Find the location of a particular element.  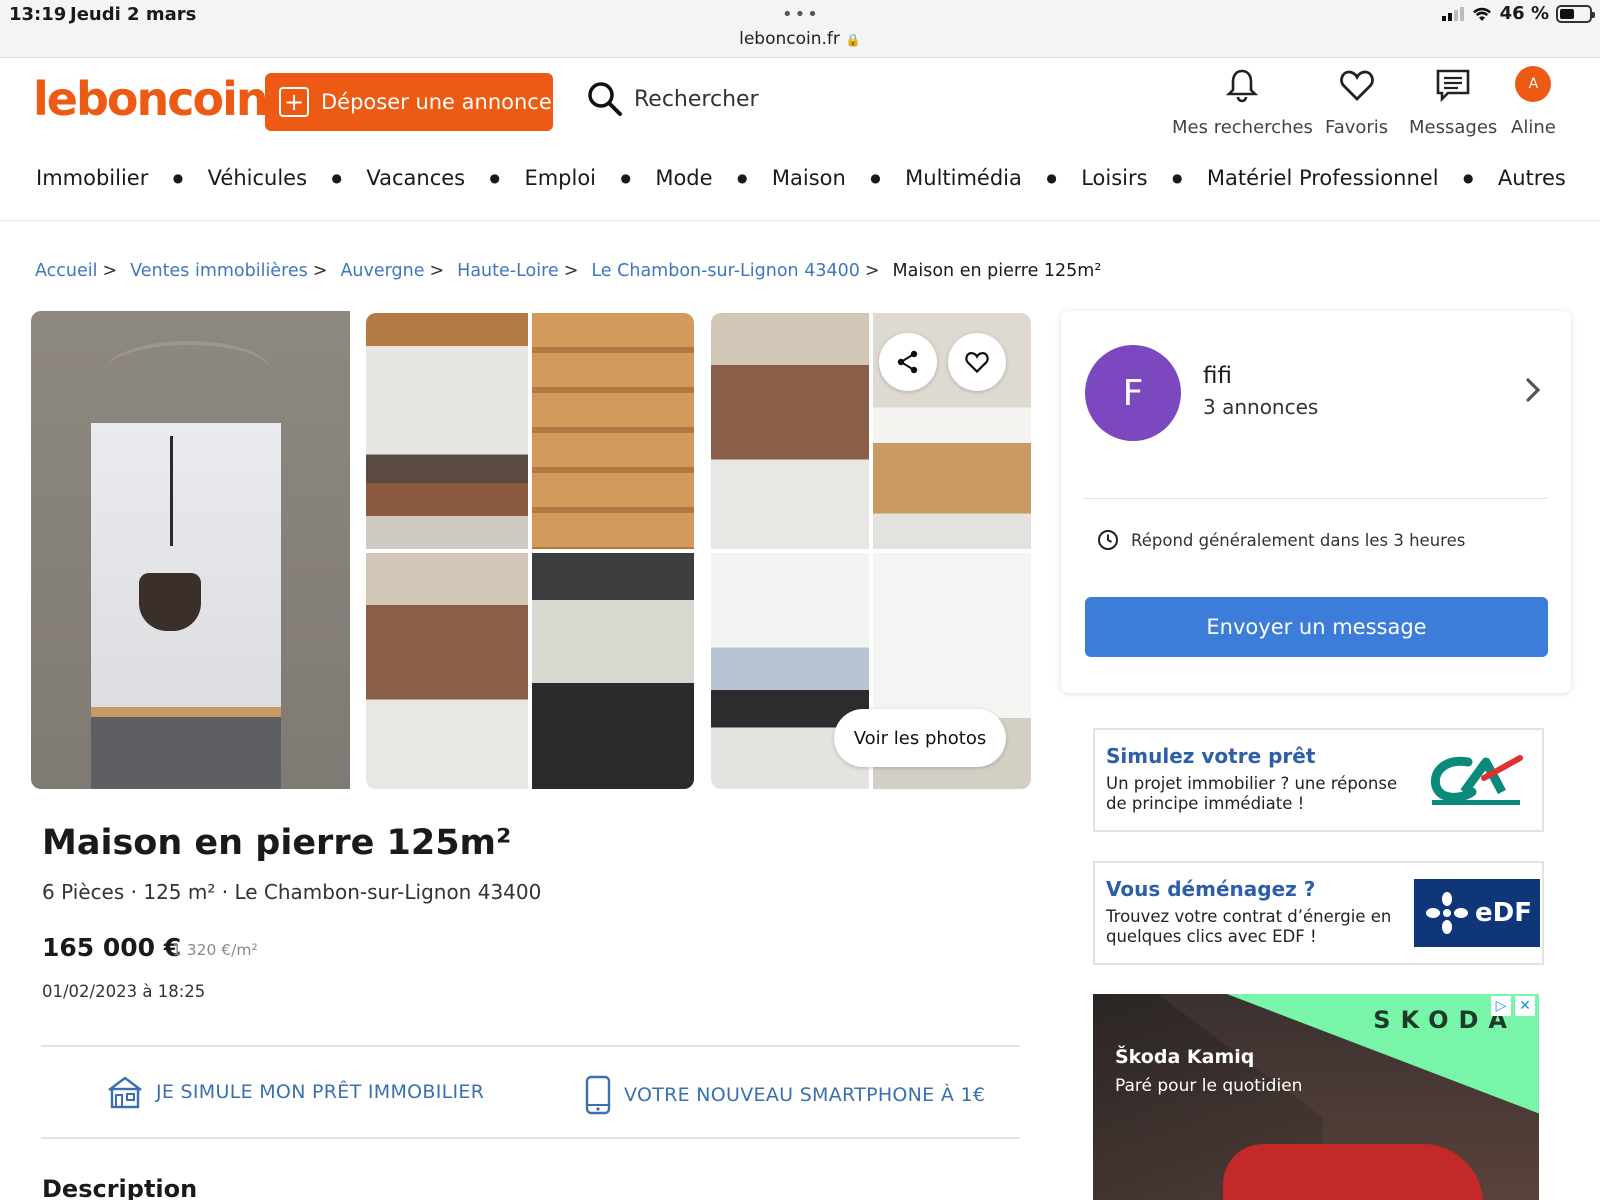

loan-simulation-label: JE SIMULE MON PRÊT IMMOBILIER is located at coordinates (320, 1092).